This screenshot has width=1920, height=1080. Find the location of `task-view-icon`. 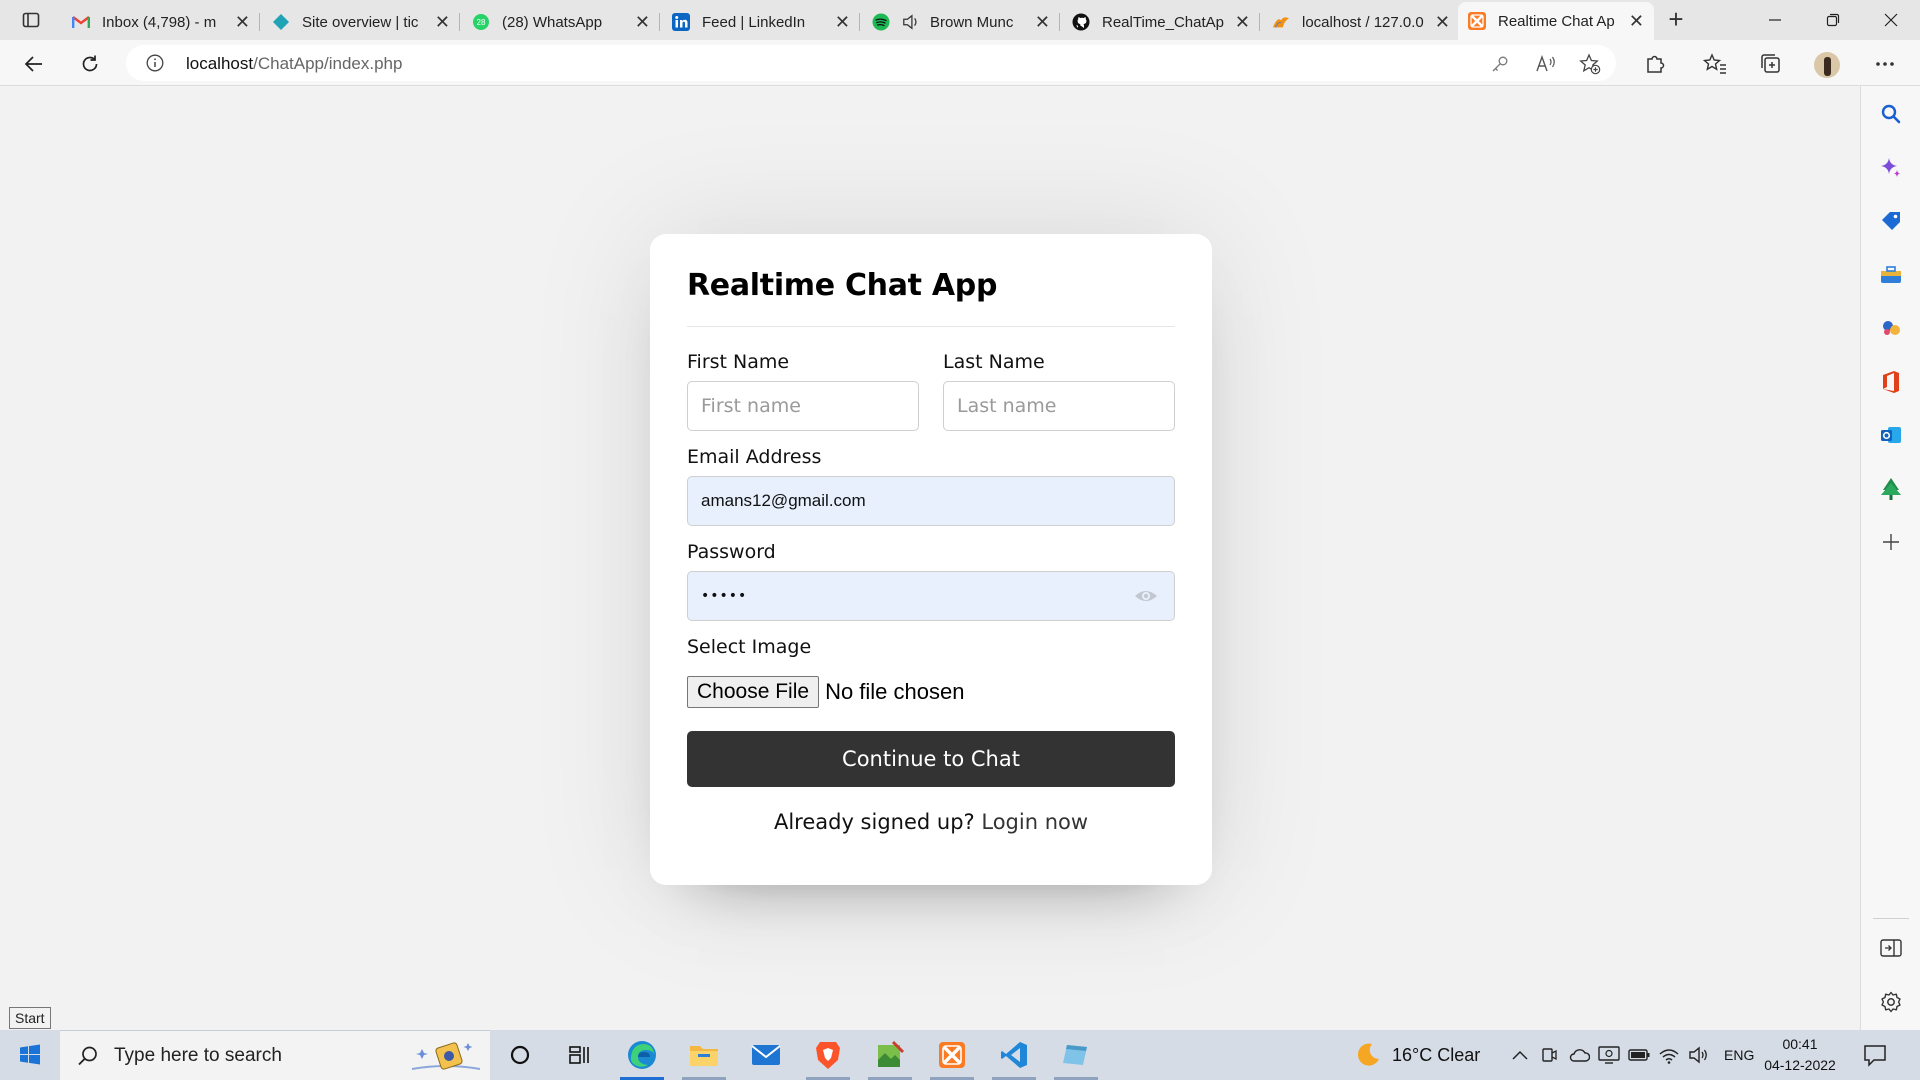

task-view-icon is located at coordinates (579, 1055).